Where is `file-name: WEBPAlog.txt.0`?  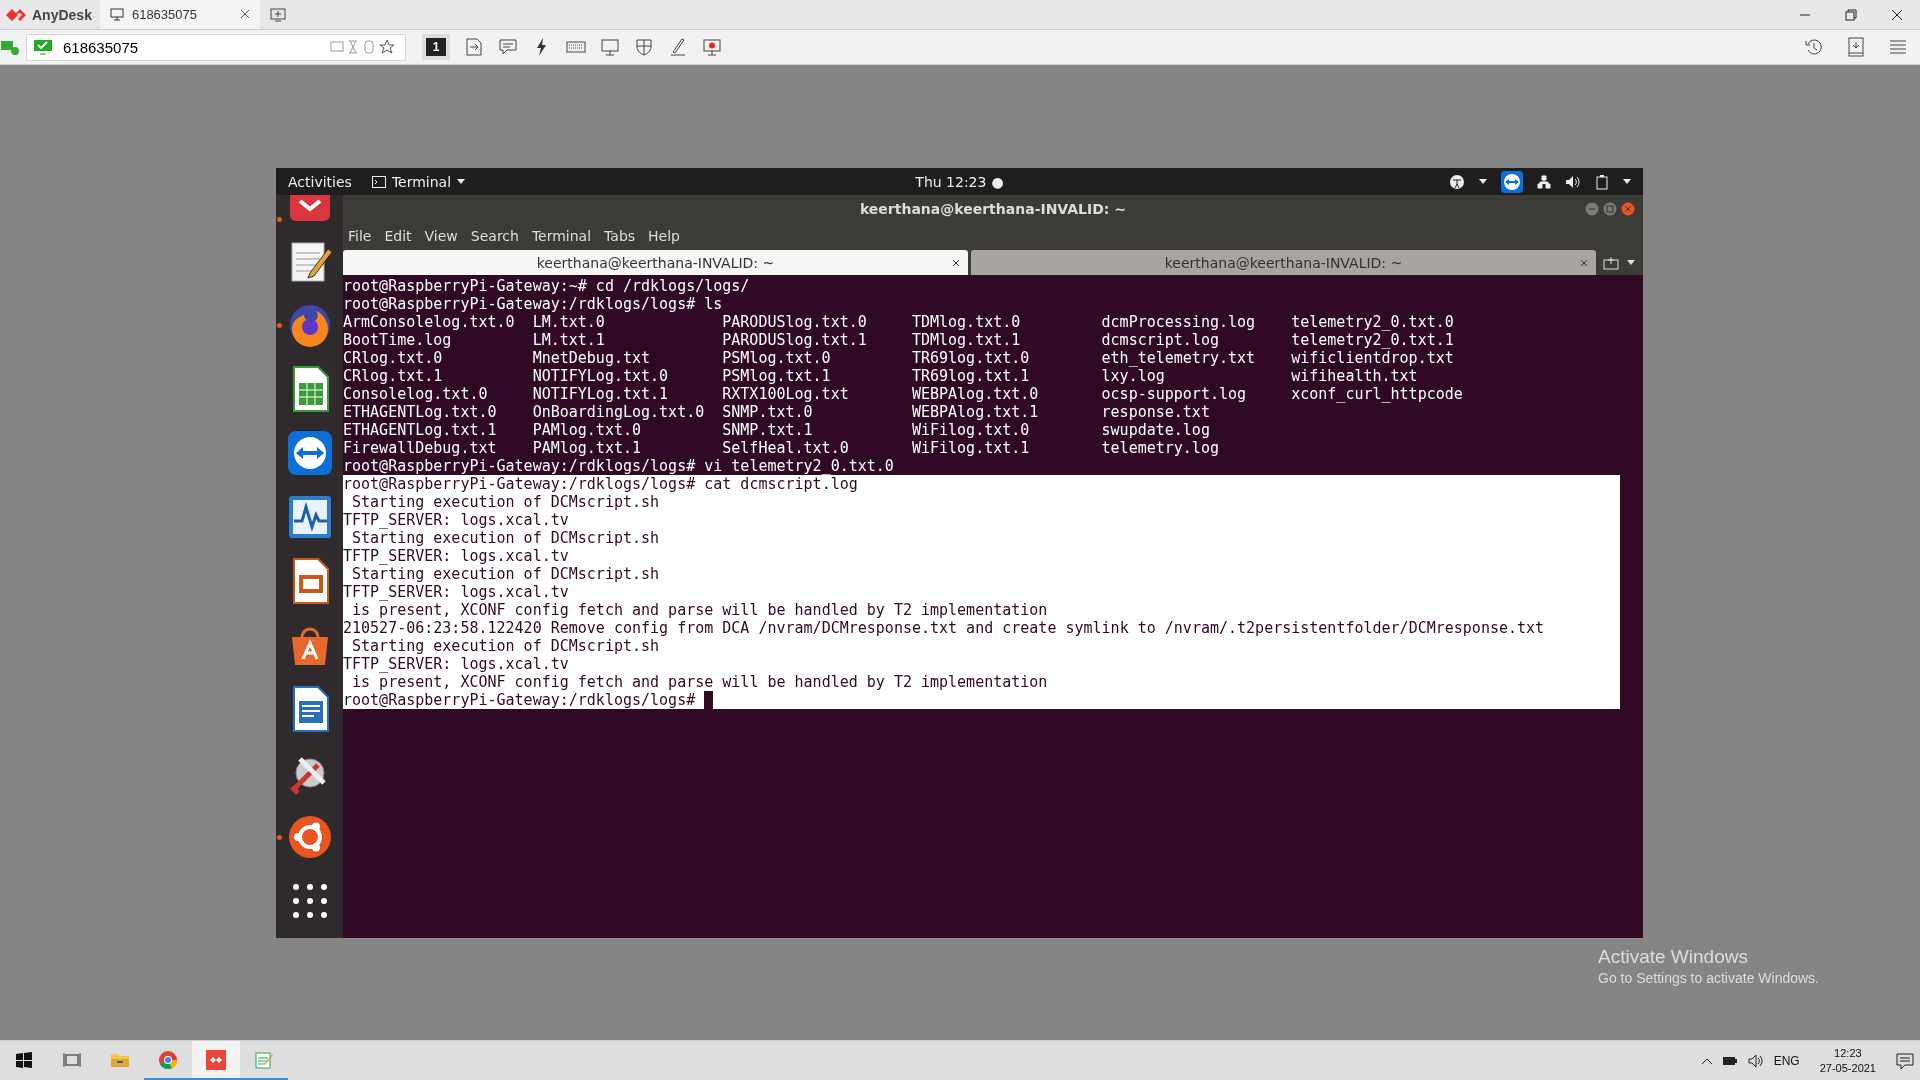
file-name: WEBPAlog.txt.0 is located at coordinates (975, 394).